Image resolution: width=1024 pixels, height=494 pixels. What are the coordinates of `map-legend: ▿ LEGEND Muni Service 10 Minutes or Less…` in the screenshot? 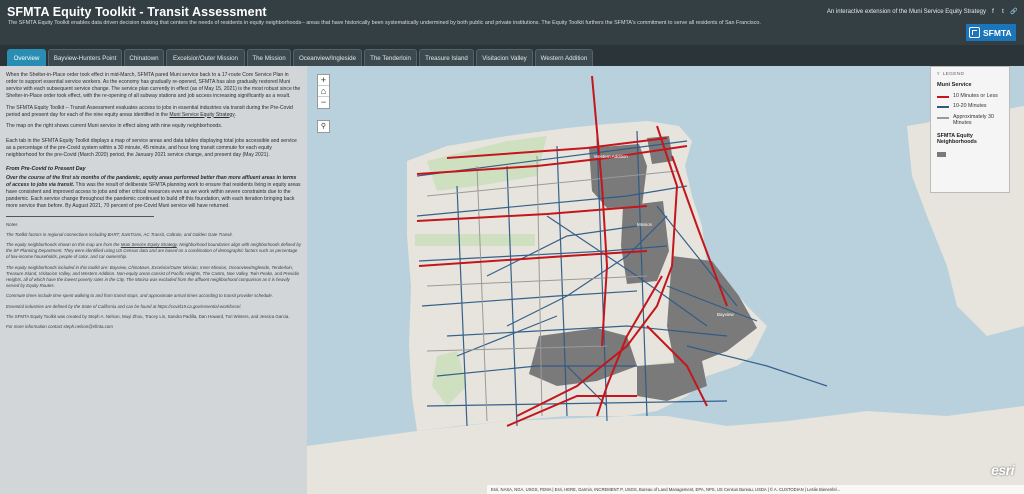 It's located at (970, 129).